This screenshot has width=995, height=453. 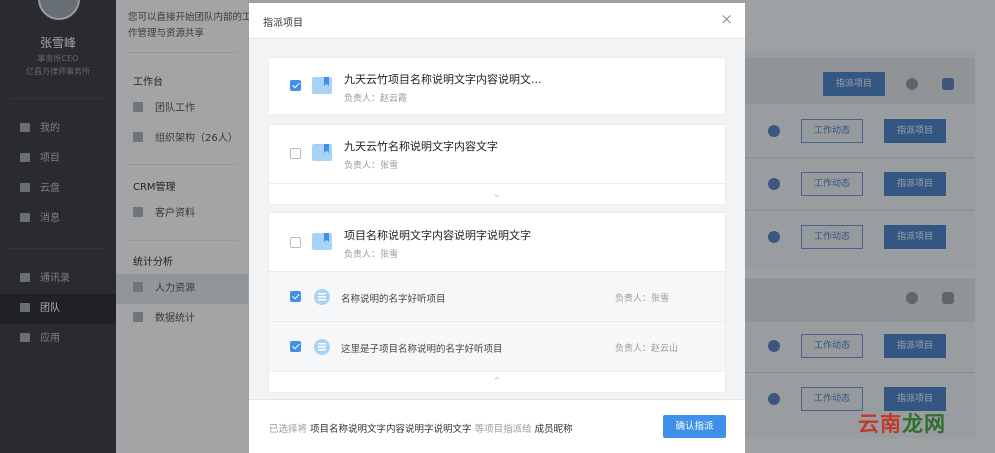 What do you see at coordinates (553, 429) in the screenshot?
I see `selected-member: 成员昵称` at bounding box center [553, 429].